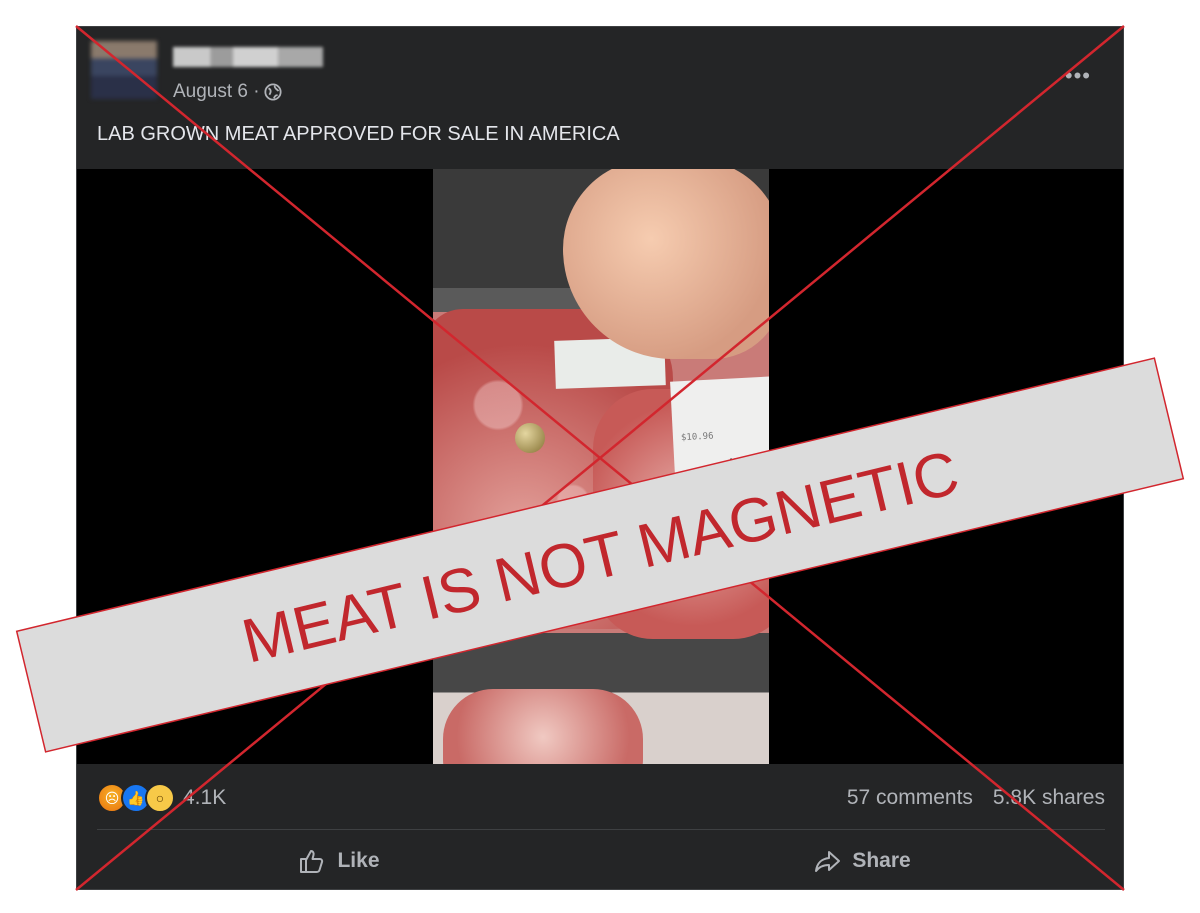  I want to click on post-actions: Like Share, so click(600, 861).